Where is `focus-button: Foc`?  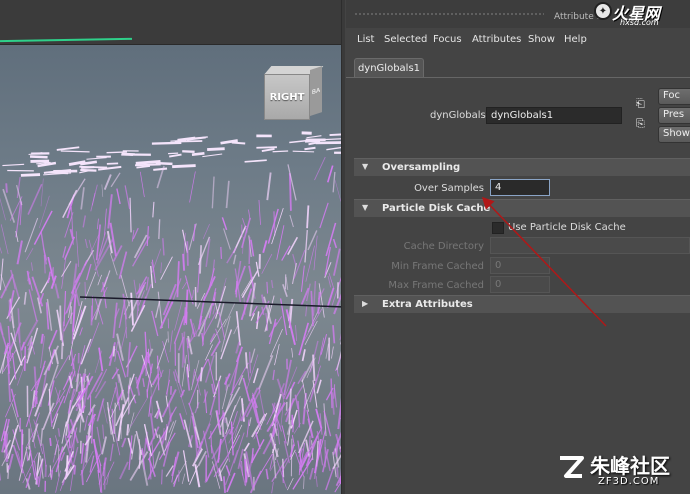 focus-button: Foc is located at coordinates (674, 96).